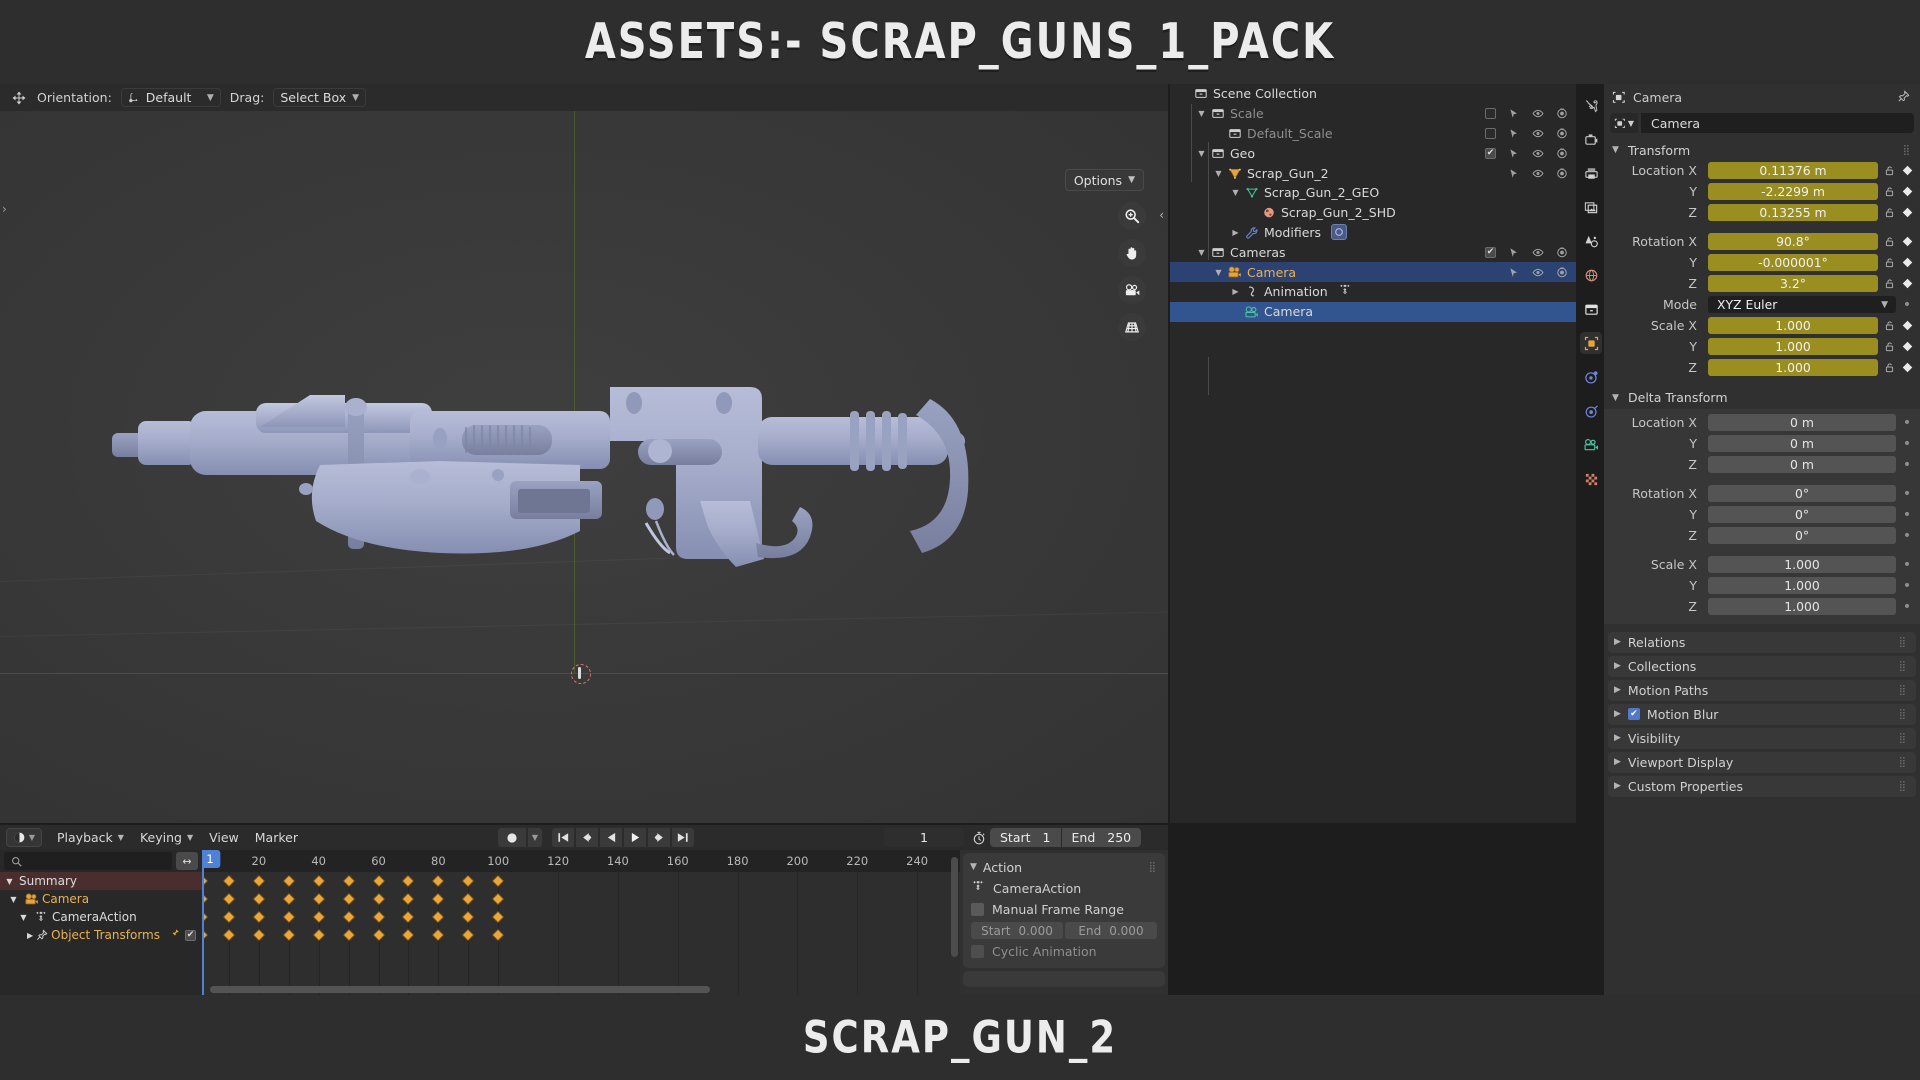 Image resolution: width=1920 pixels, height=1080 pixels. Describe the element at coordinates (1777, 123) in the screenshot. I see `object-name-field: Camera` at that location.